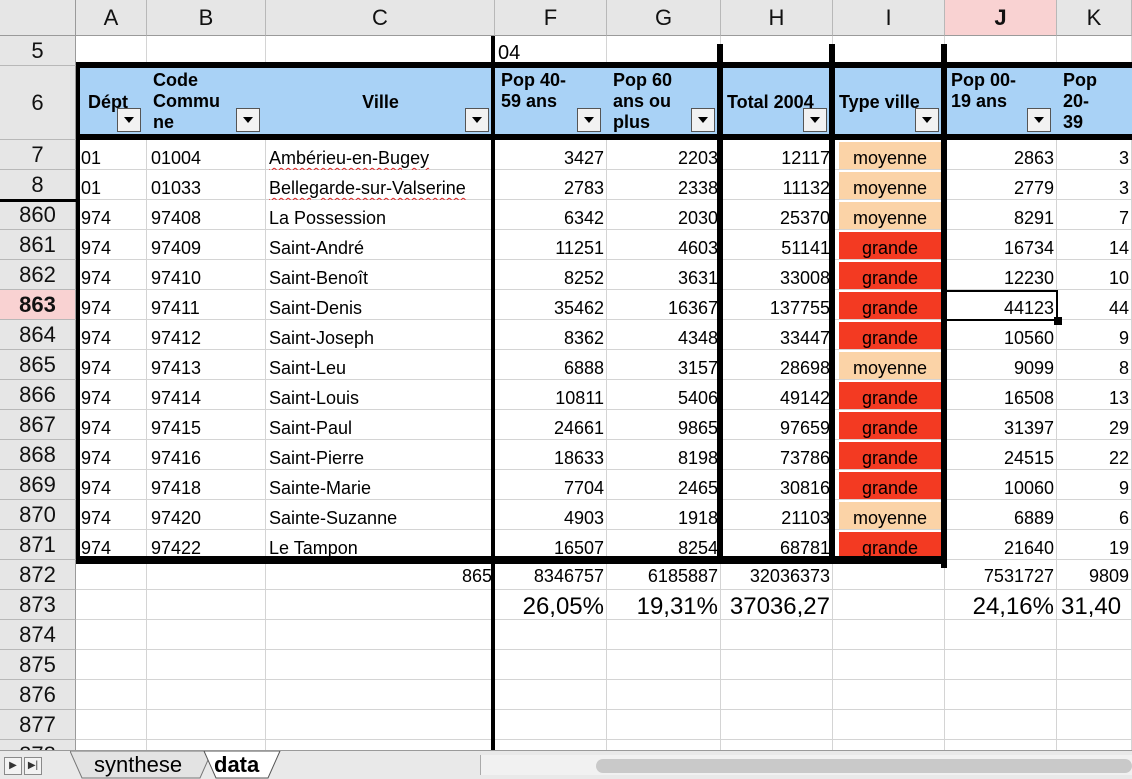 This screenshot has height=779, width=1132. Describe the element at coordinates (889, 18) in the screenshot. I see `column-header-i: I` at that location.